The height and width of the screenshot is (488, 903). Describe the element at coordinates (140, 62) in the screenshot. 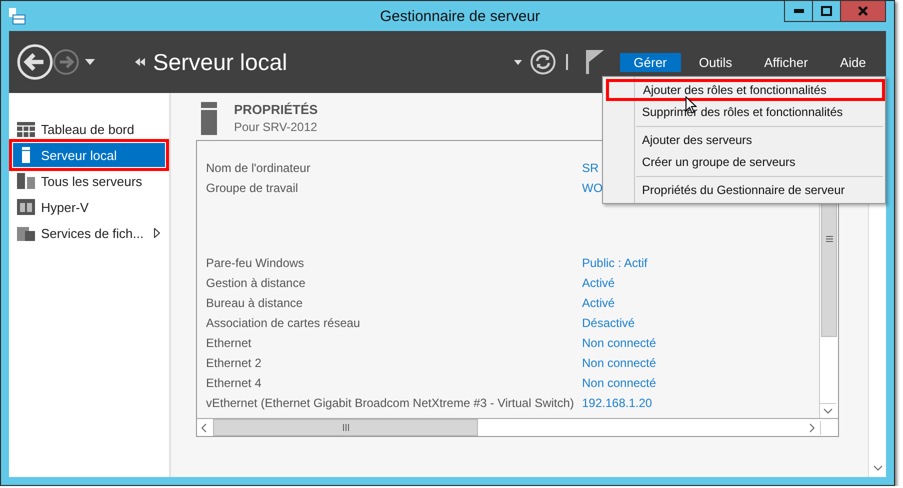

I see `double-arrow-icon` at that location.